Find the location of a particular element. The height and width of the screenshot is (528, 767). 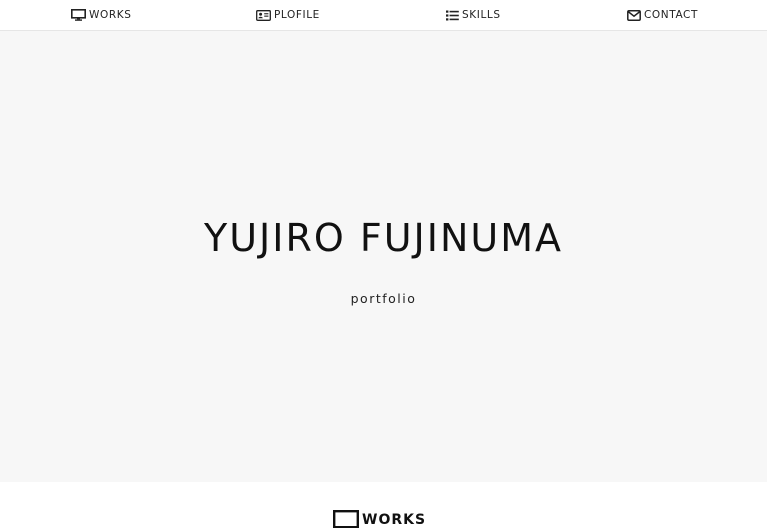

envelope-icon is located at coordinates (634, 15).